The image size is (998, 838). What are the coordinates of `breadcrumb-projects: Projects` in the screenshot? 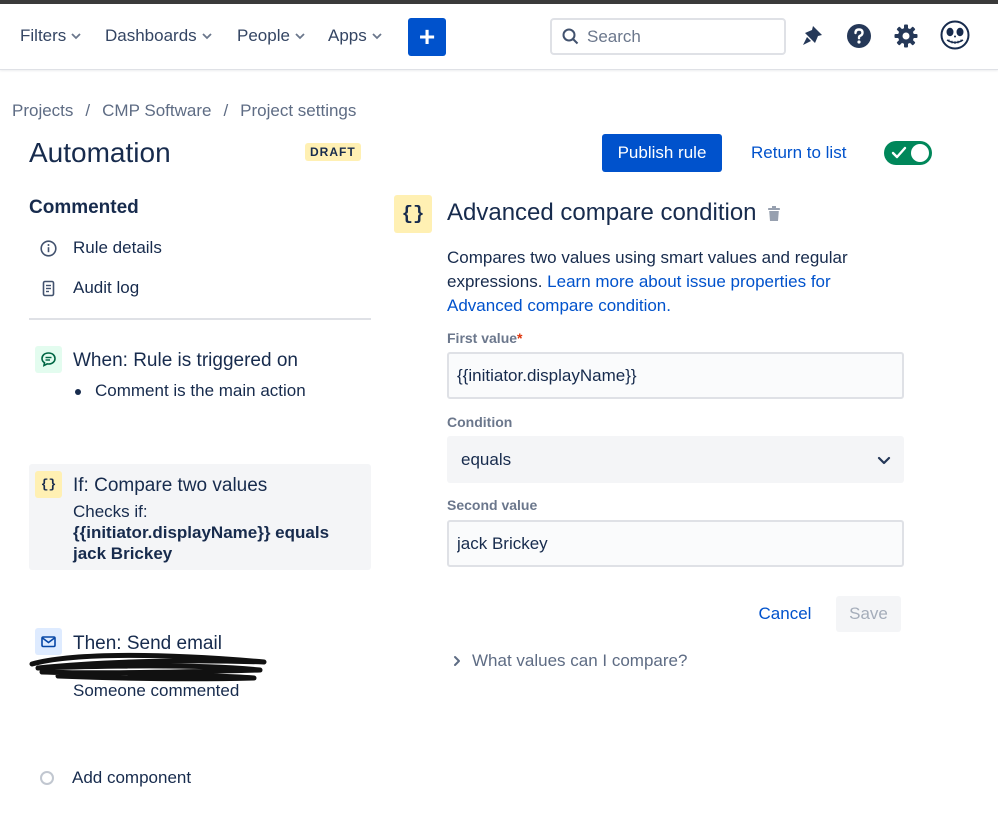 It's located at (42, 111).